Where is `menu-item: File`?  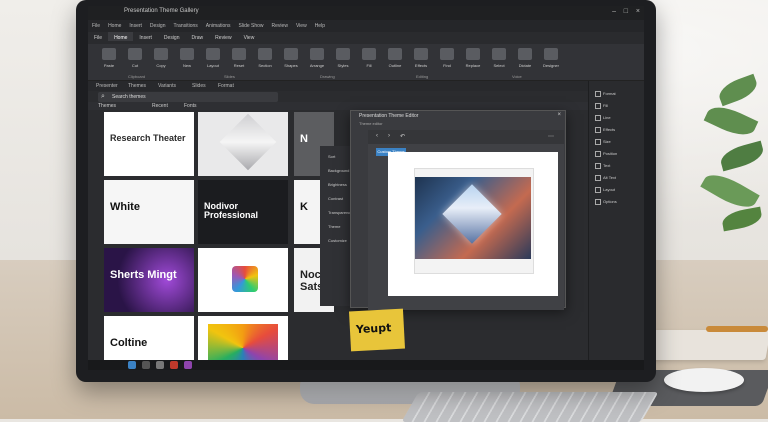 menu-item: File is located at coordinates (96, 24).